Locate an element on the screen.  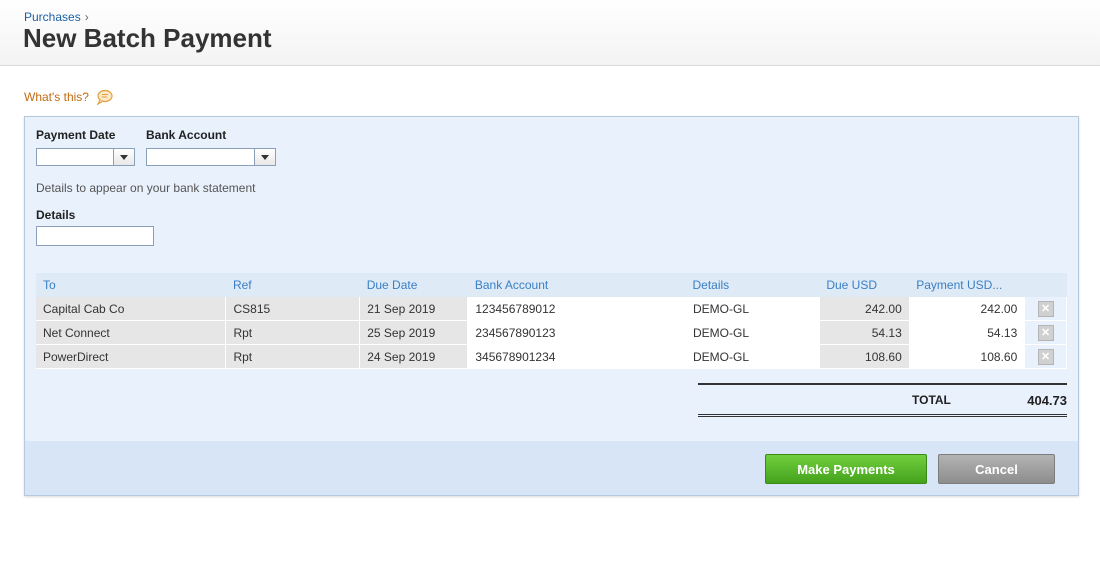
cell-due-usd: 242.00 is located at coordinates (864, 309).